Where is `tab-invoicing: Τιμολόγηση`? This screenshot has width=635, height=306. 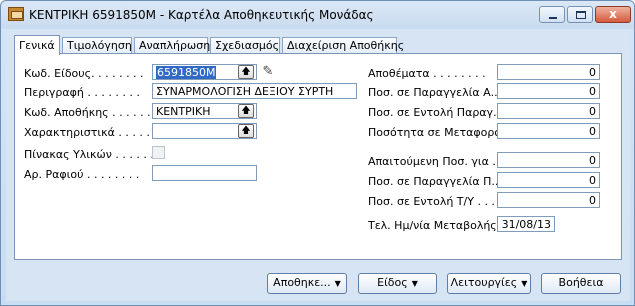
tab-invoicing: Τιμολόγηση is located at coordinates (97, 45).